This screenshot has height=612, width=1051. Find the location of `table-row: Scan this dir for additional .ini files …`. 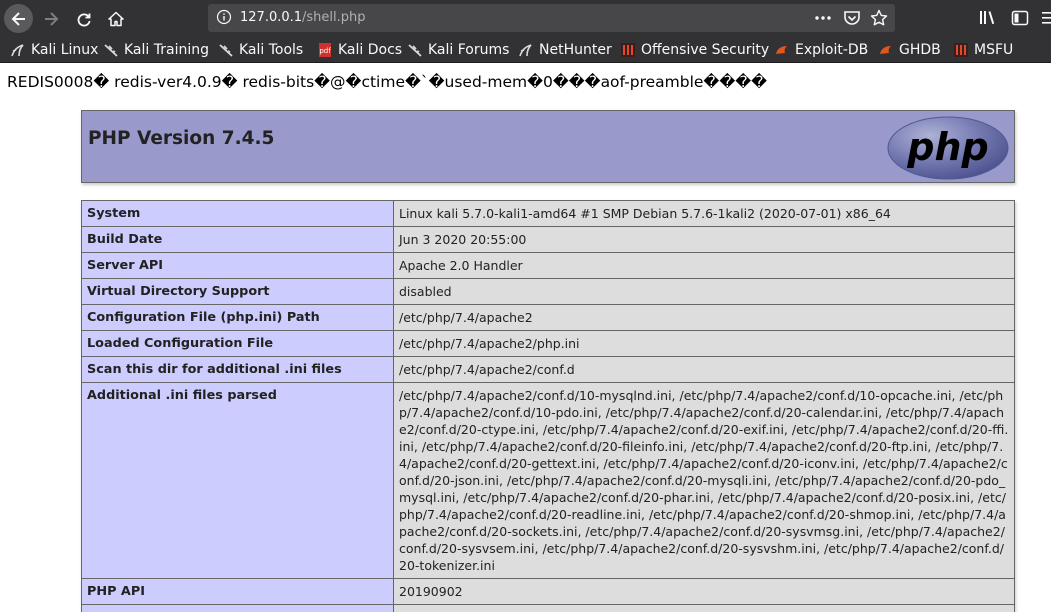

table-row: Scan this dir for additional .ini files … is located at coordinates (548, 369).